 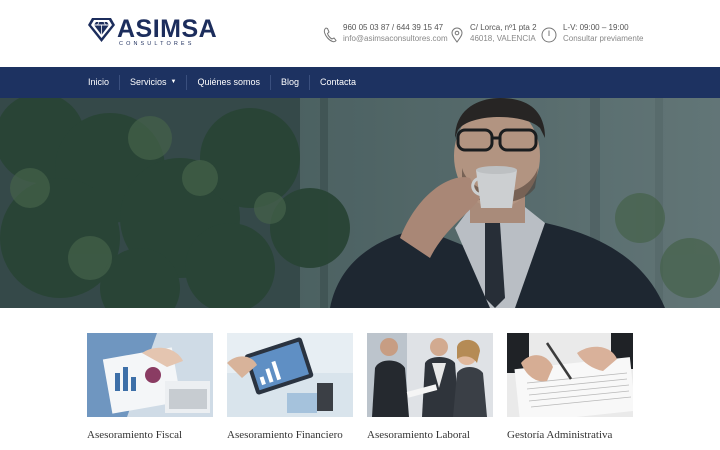 I want to click on nav-item-inicio: Inicio, so click(x=99, y=82).